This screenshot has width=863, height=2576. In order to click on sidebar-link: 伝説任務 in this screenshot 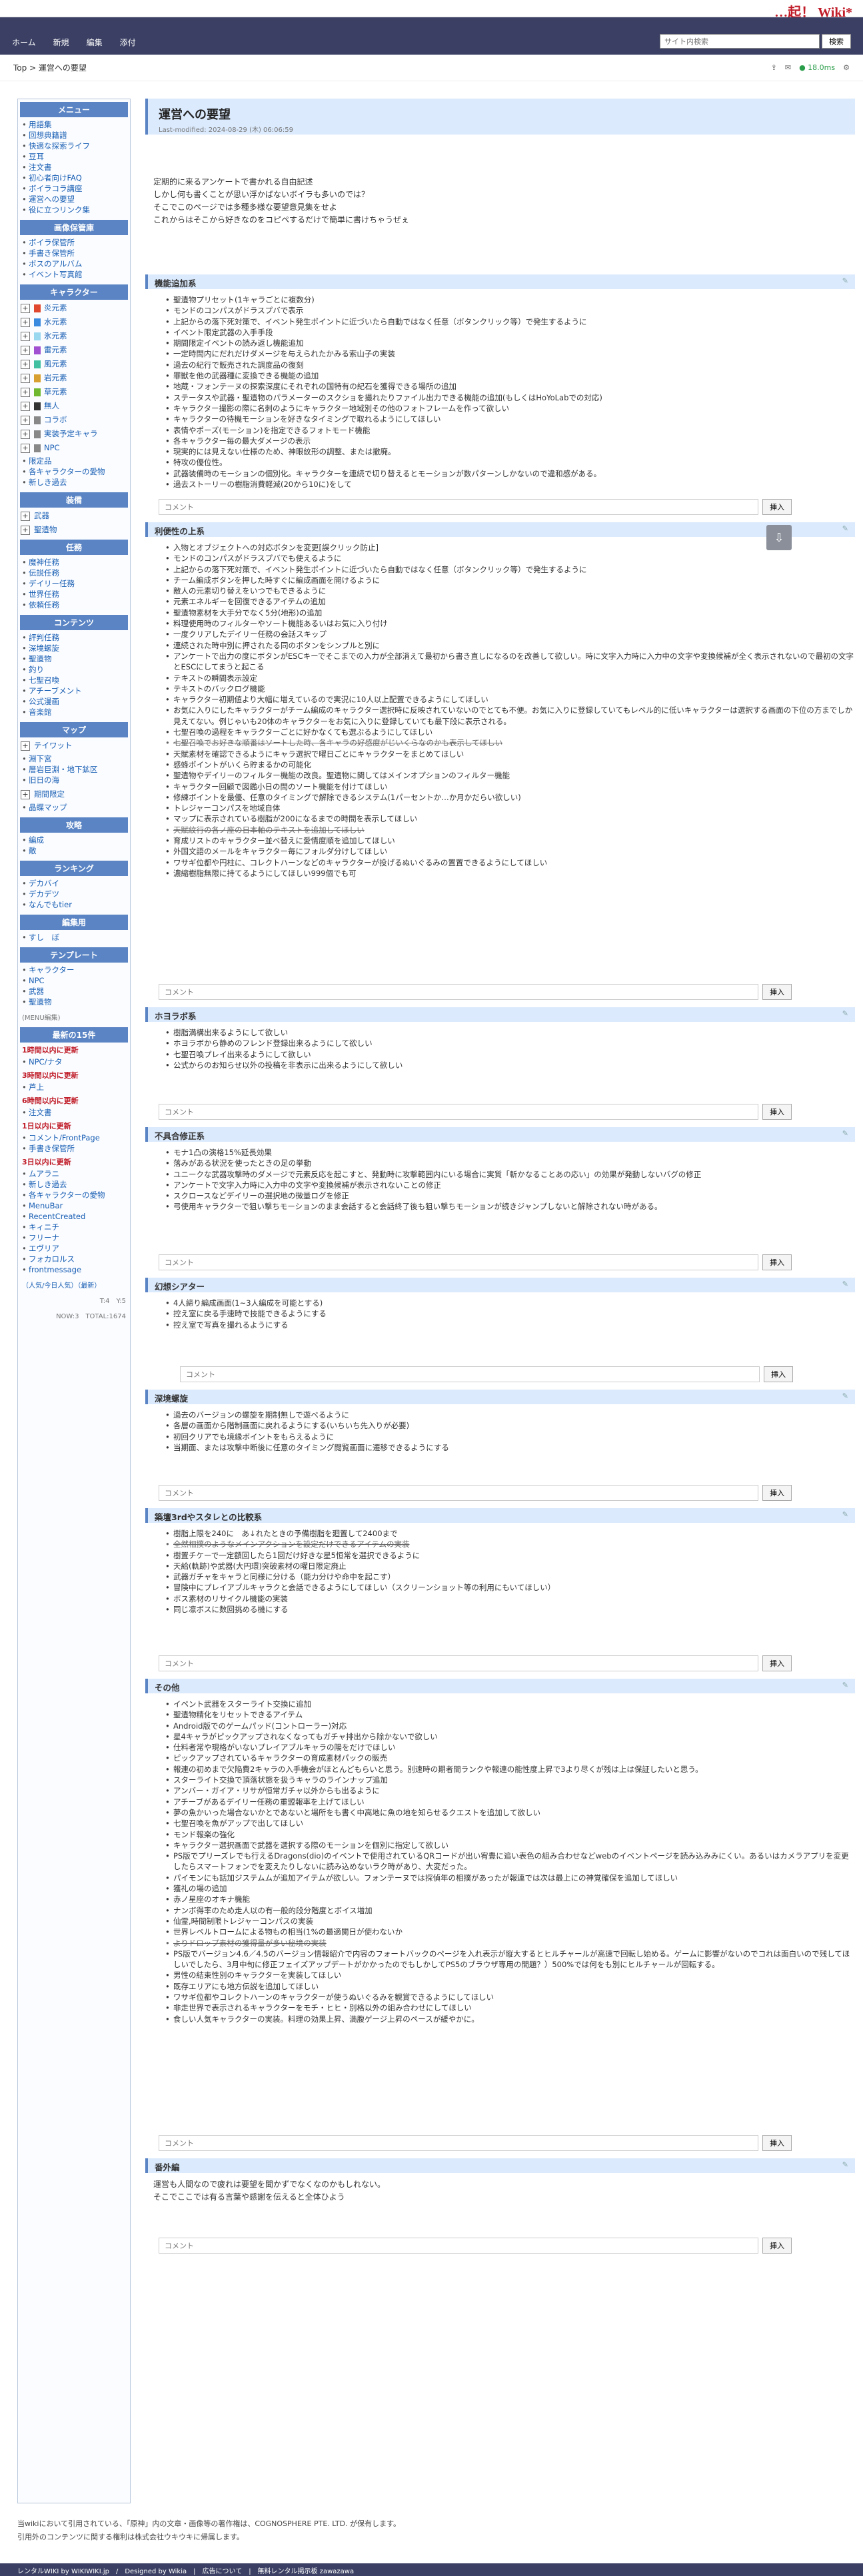, I will do `click(76, 573)`.